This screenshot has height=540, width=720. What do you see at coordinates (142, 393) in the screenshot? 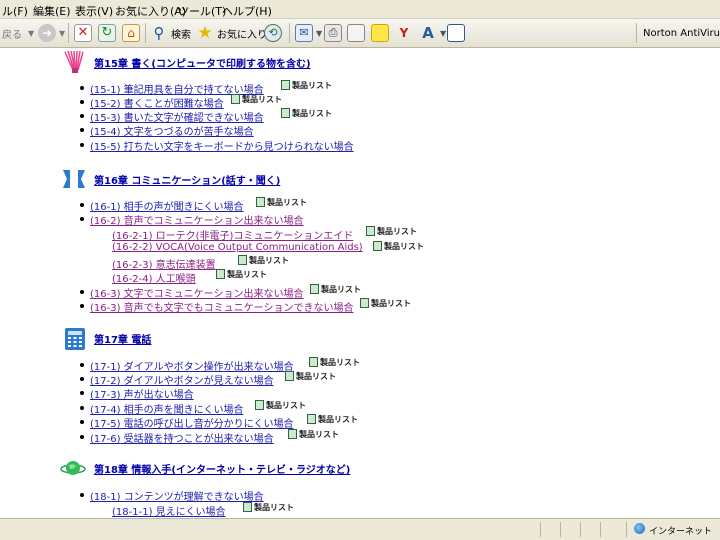
I see `list-item-17-3: (17-3) 声が出ない場合` at bounding box center [142, 393].